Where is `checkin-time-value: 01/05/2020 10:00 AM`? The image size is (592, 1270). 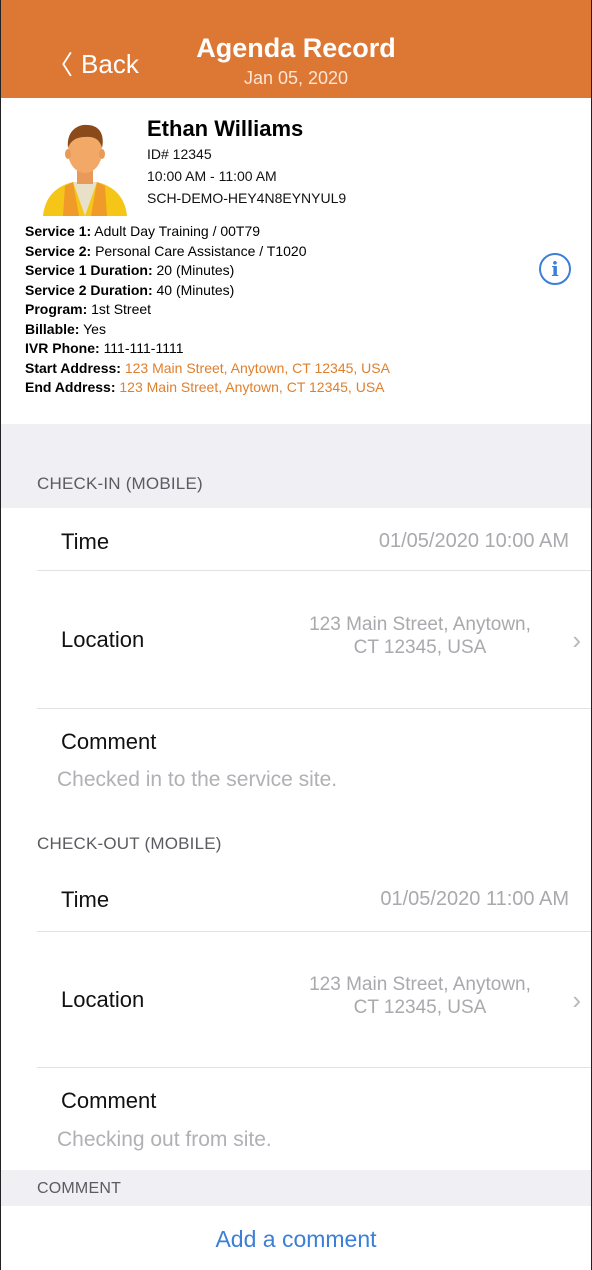 checkin-time-value: 01/05/2020 10:00 AM is located at coordinates (473, 541).